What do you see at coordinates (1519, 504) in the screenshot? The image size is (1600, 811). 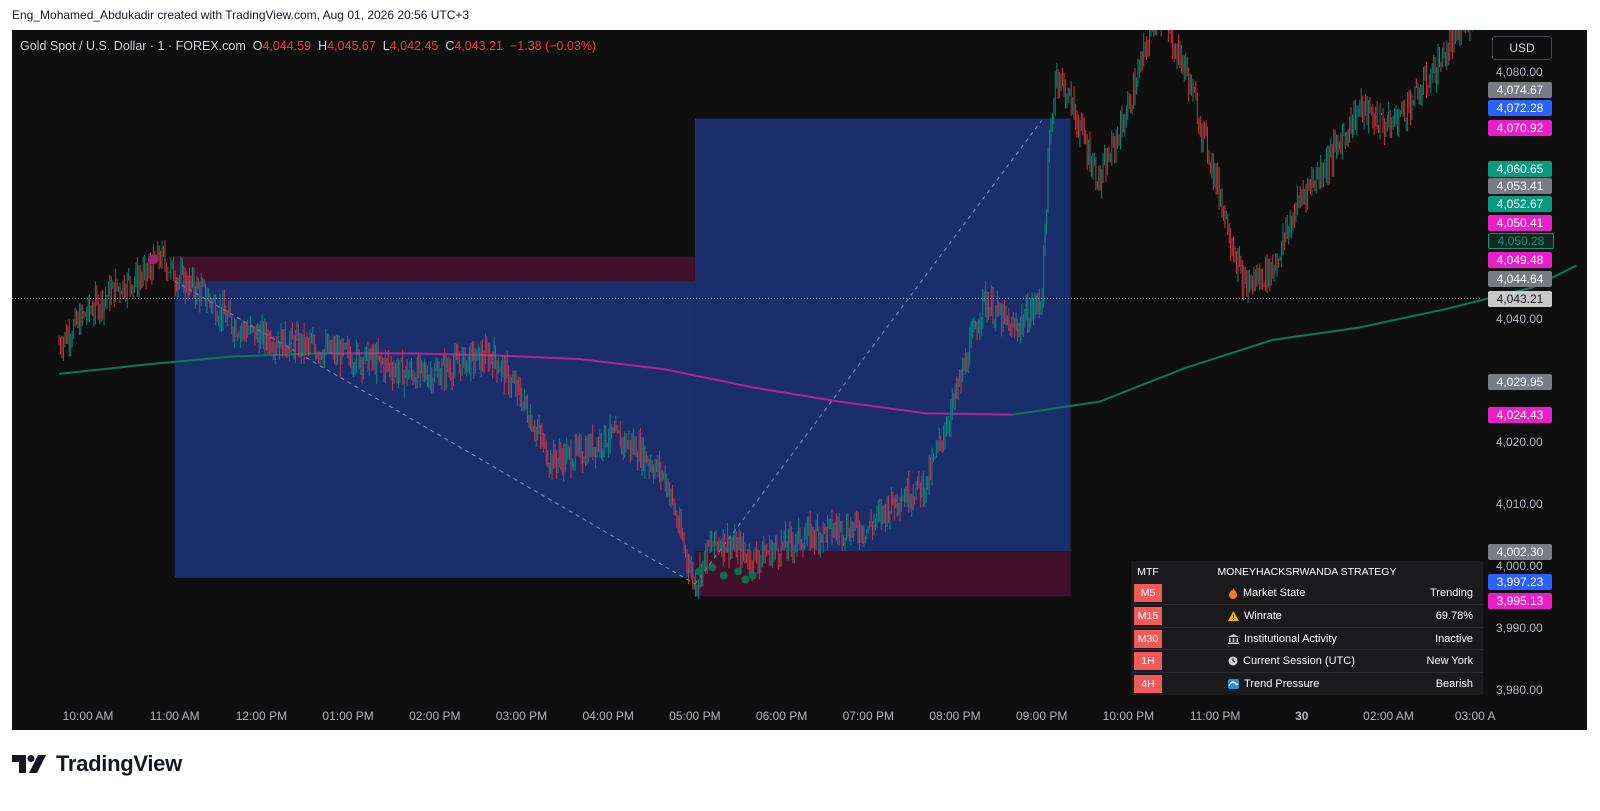 I see `y-axis-tick-3: 4,010.00` at bounding box center [1519, 504].